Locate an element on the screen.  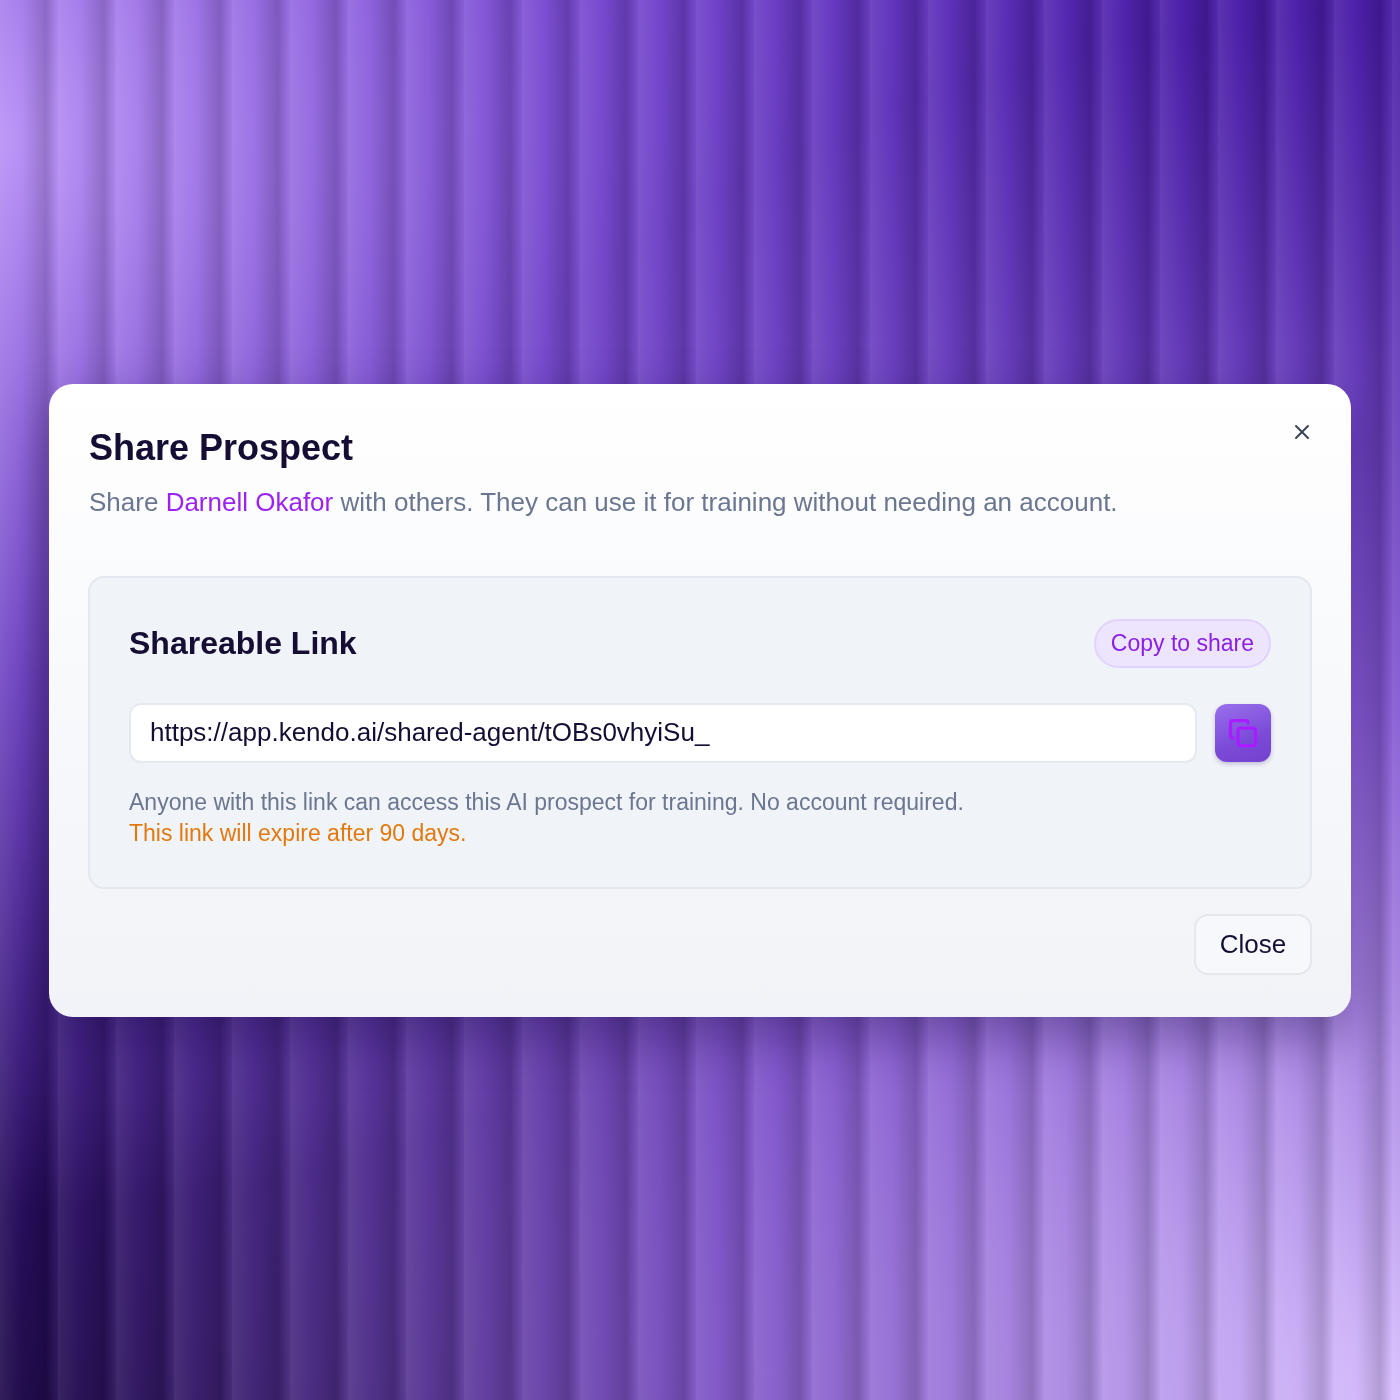
link-field: https://app.kendo.ai/shared-agent/tOBs0vhyiSu_ is located at coordinates (663, 732).